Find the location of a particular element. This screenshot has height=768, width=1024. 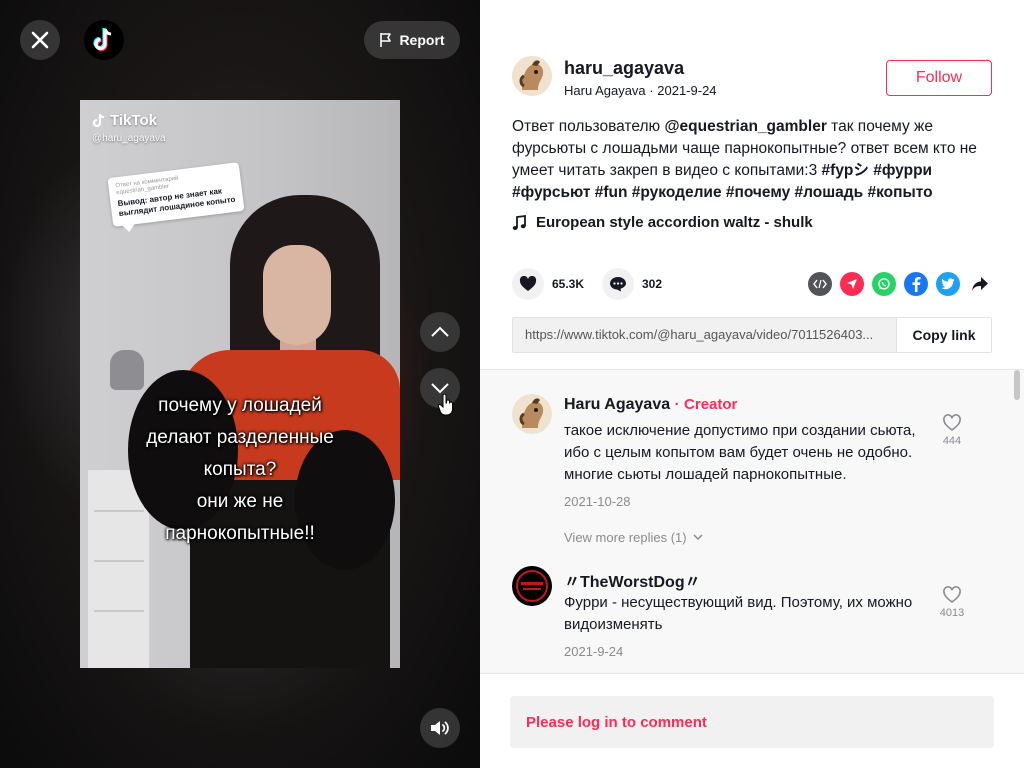

author-display-name: Haru Agayava is located at coordinates (605, 90).